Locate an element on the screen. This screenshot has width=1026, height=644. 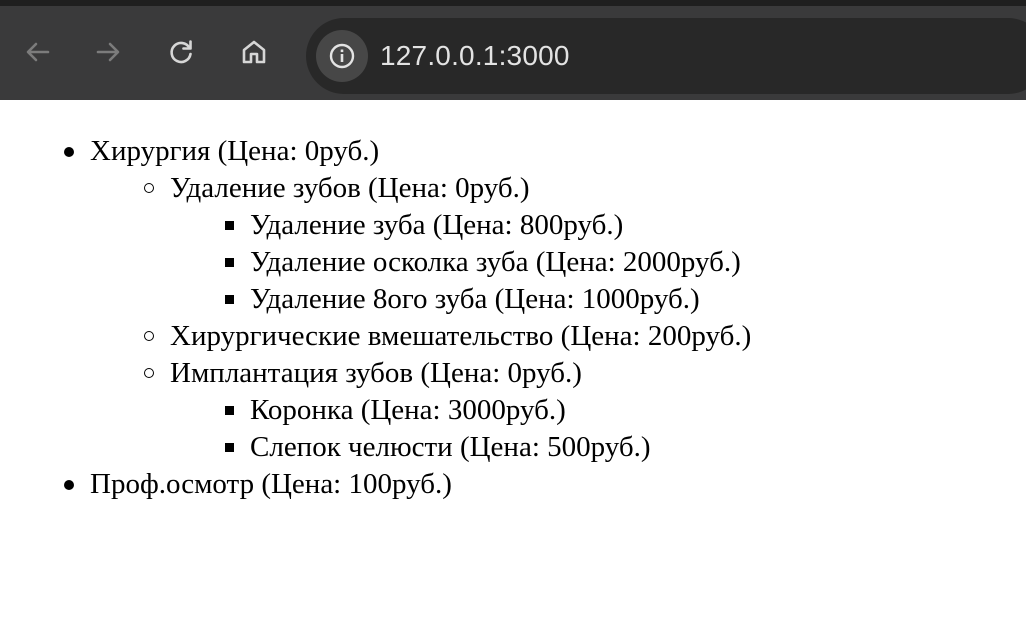
list-item-label: Удаление 8ого зуба (Цена: 1000руб.) is located at coordinates (475, 299).